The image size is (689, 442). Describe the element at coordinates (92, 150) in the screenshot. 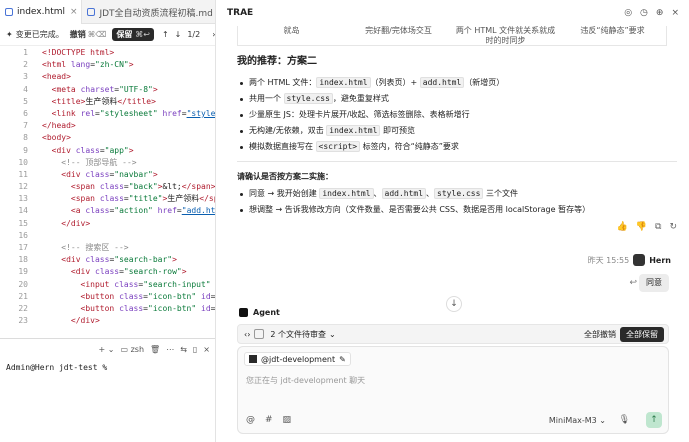

I see `code-text: <div class="app">` at that location.